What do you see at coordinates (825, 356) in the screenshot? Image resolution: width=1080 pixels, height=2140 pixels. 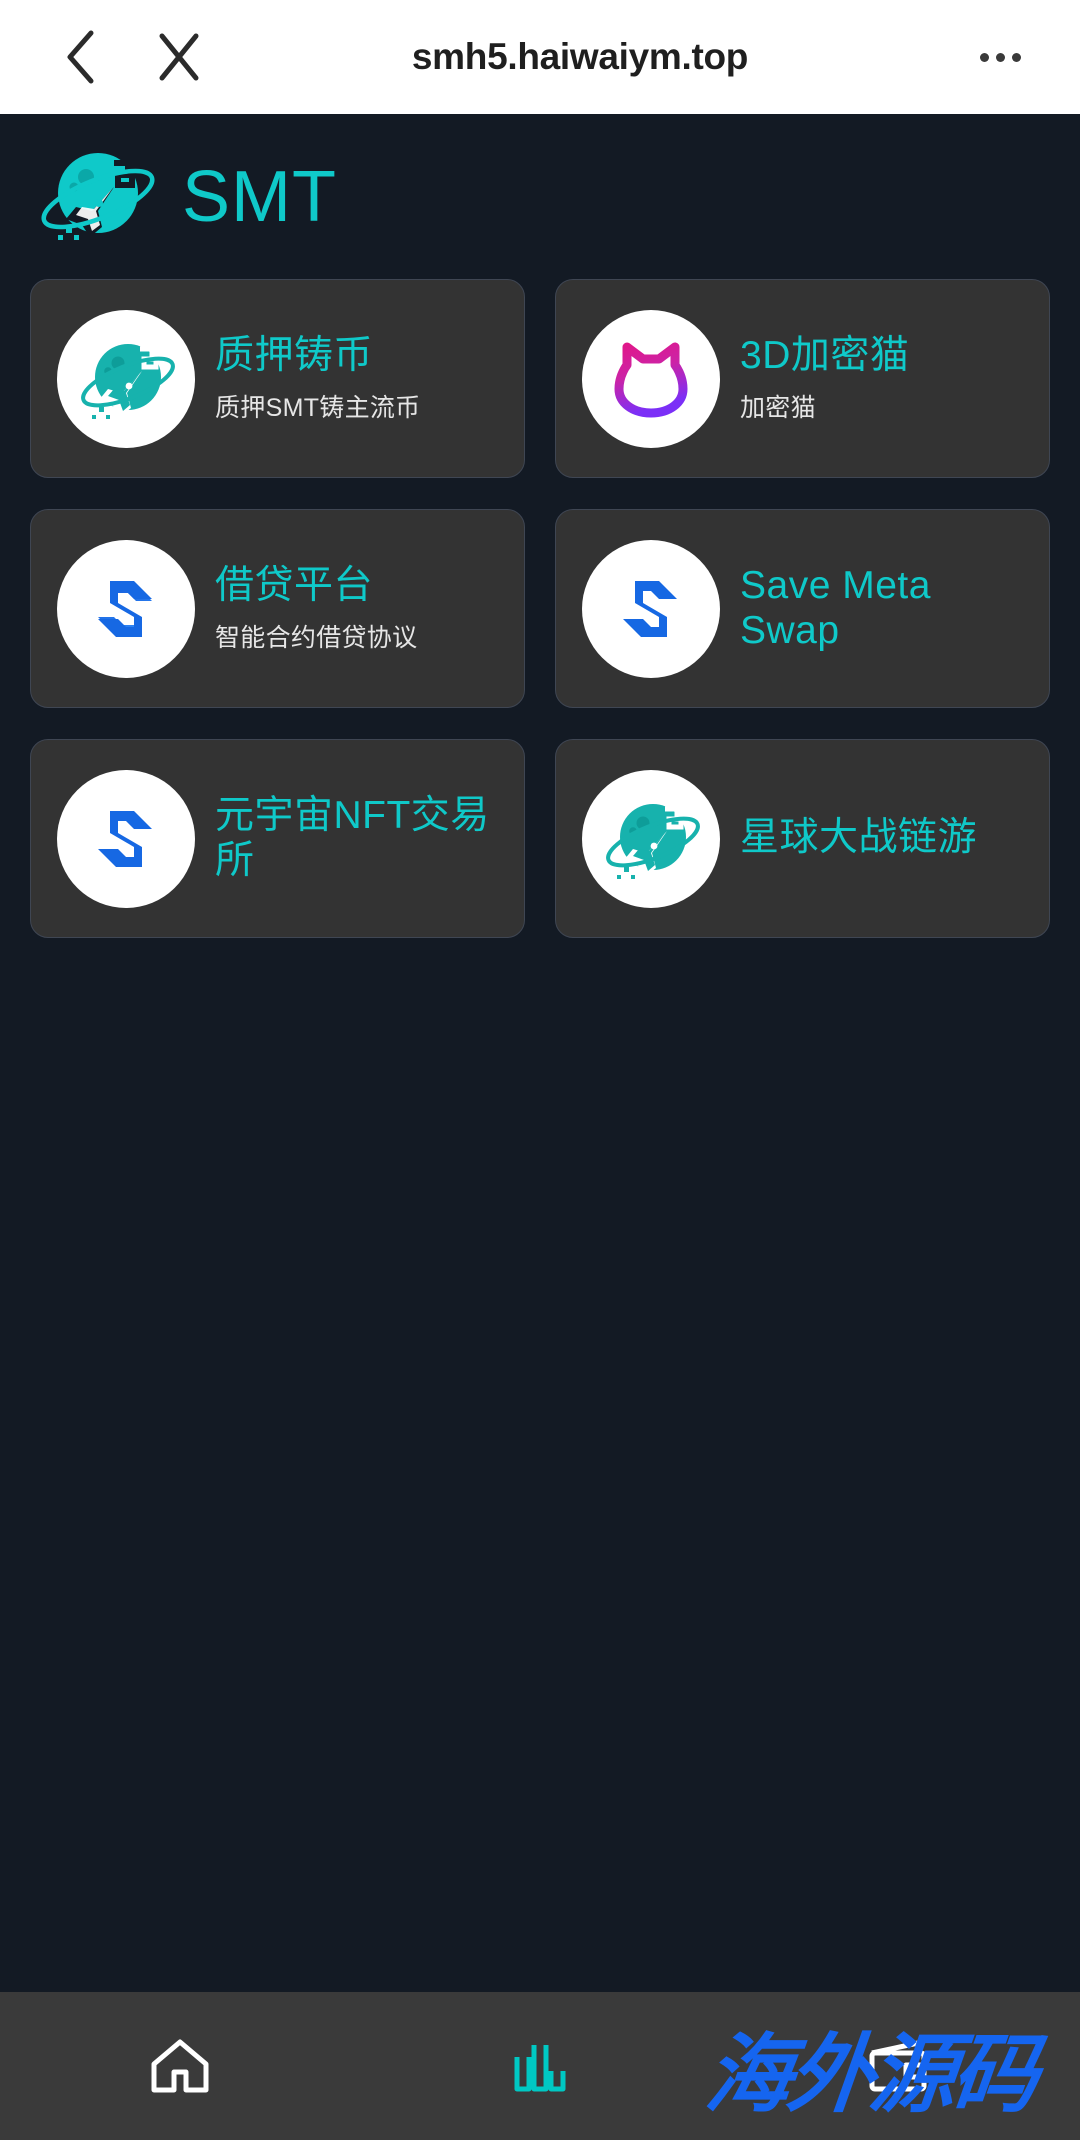 I see `card-title: 3D加密猫` at bounding box center [825, 356].